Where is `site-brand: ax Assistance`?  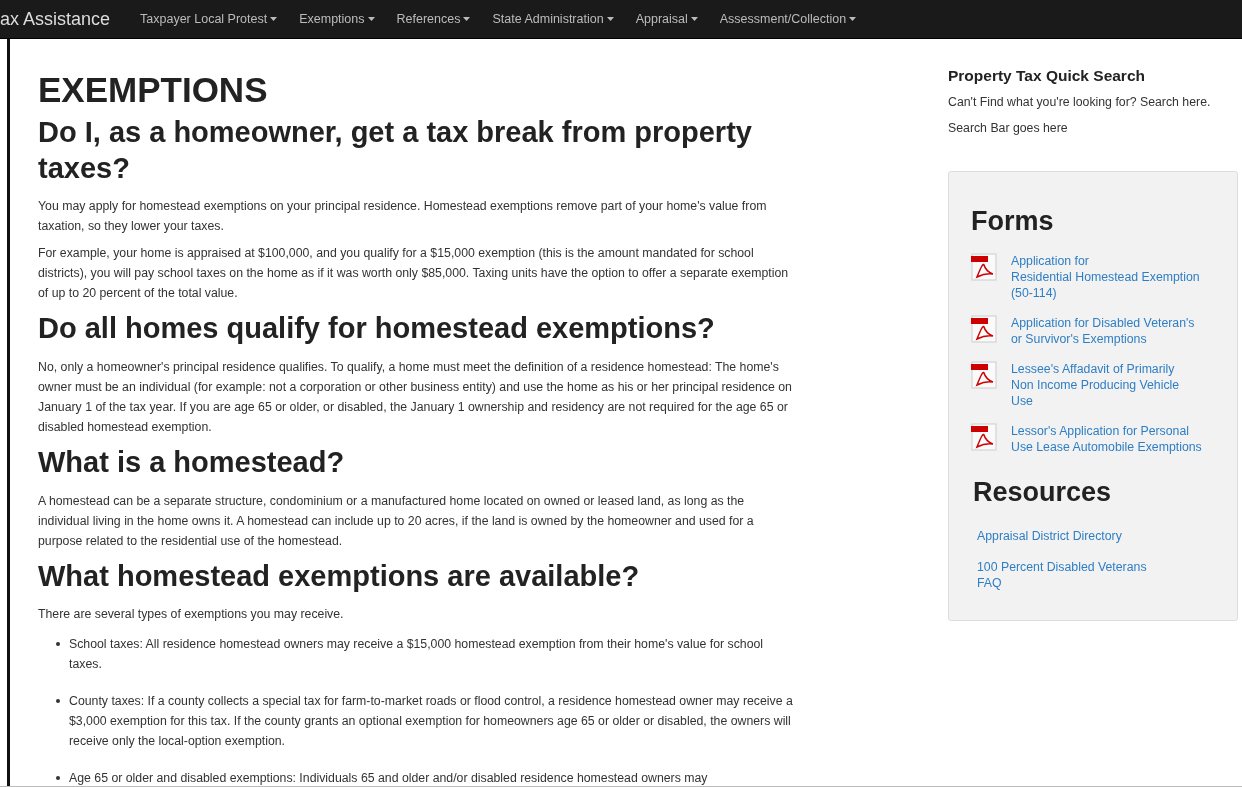 site-brand: ax Assistance is located at coordinates (55, 19).